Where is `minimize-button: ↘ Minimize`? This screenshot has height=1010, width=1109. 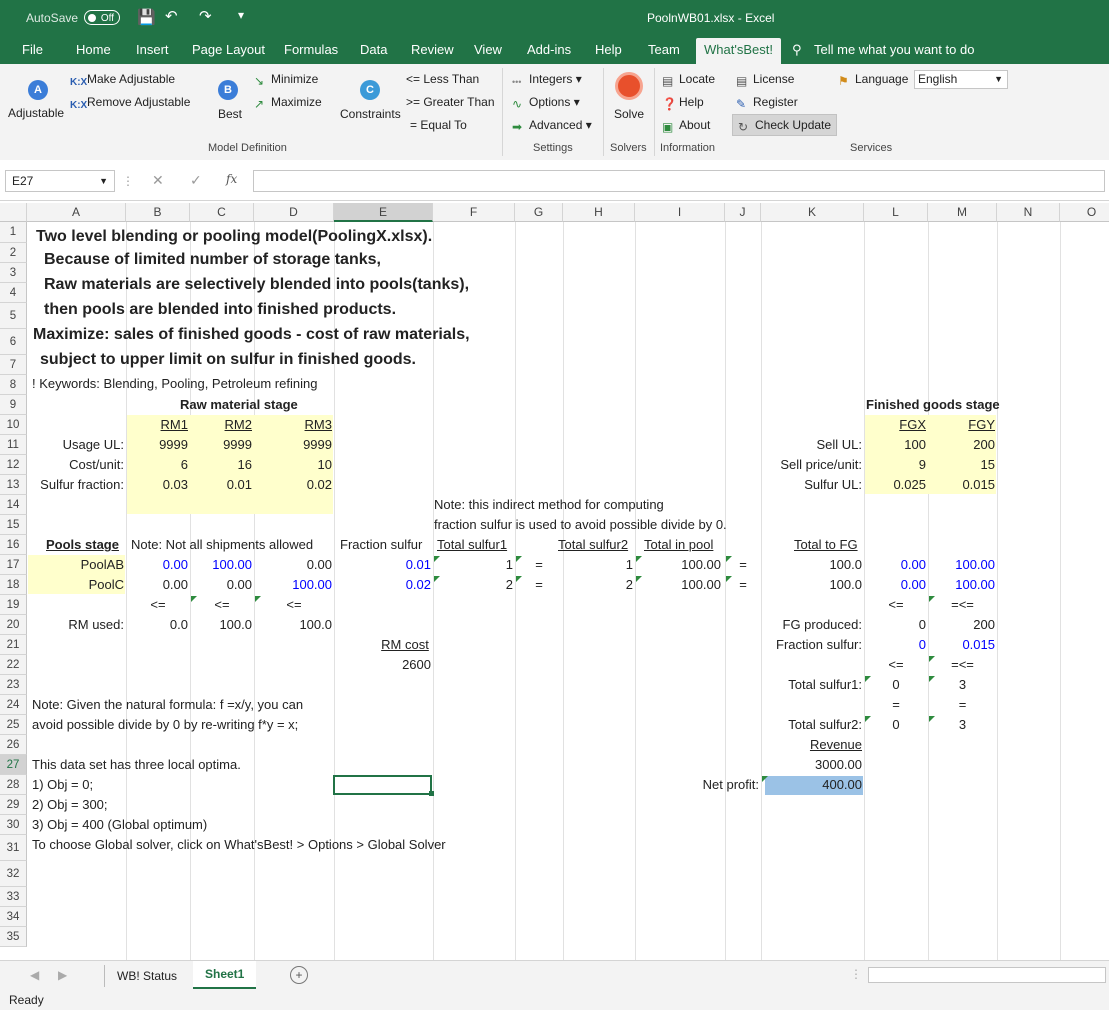
minimize-button: ↘ Minimize is located at coordinates (286, 80).